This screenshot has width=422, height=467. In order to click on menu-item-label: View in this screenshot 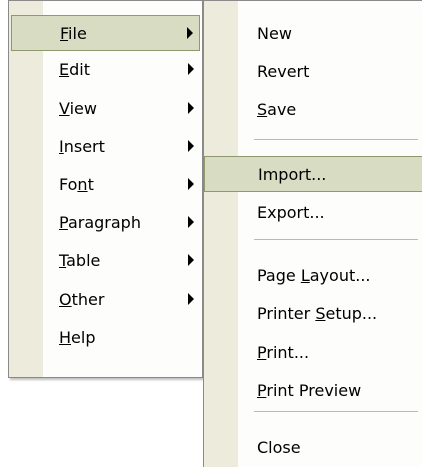, I will do `click(78, 108)`.